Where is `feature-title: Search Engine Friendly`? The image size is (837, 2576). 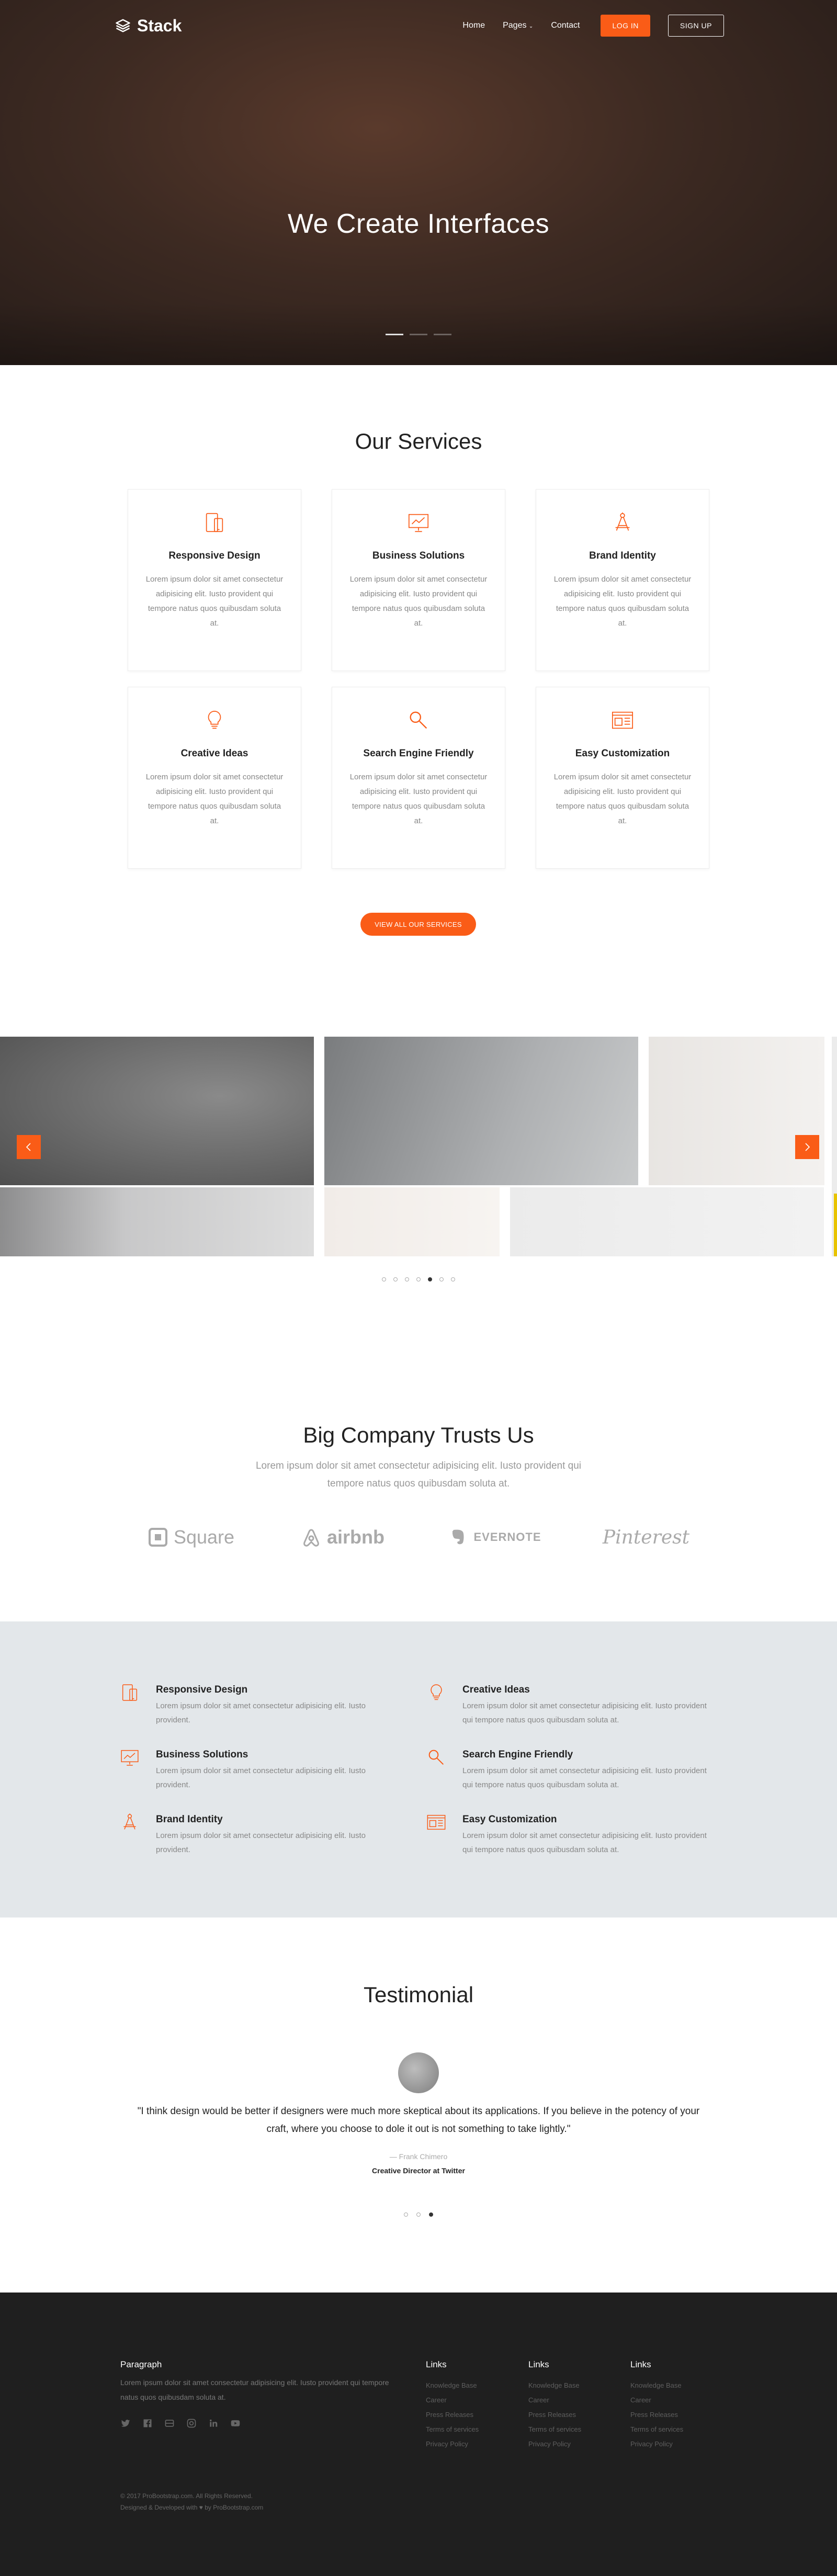 feature-title: Search Engine Friendly is located at coordinates (517, 1754).